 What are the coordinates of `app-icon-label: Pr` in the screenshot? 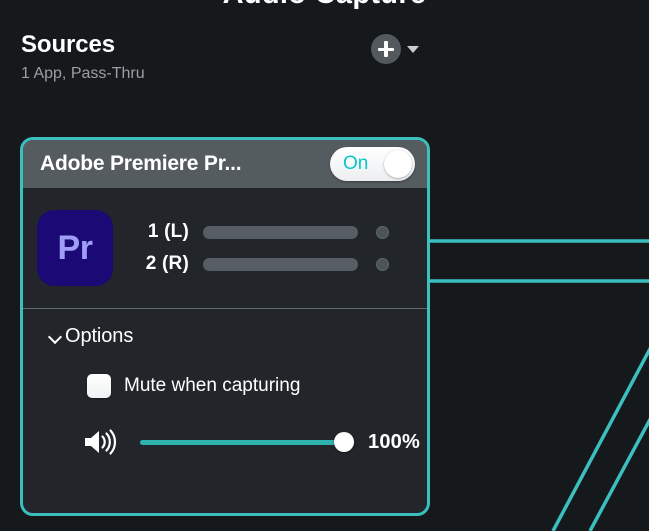 It's located at (75, 247).